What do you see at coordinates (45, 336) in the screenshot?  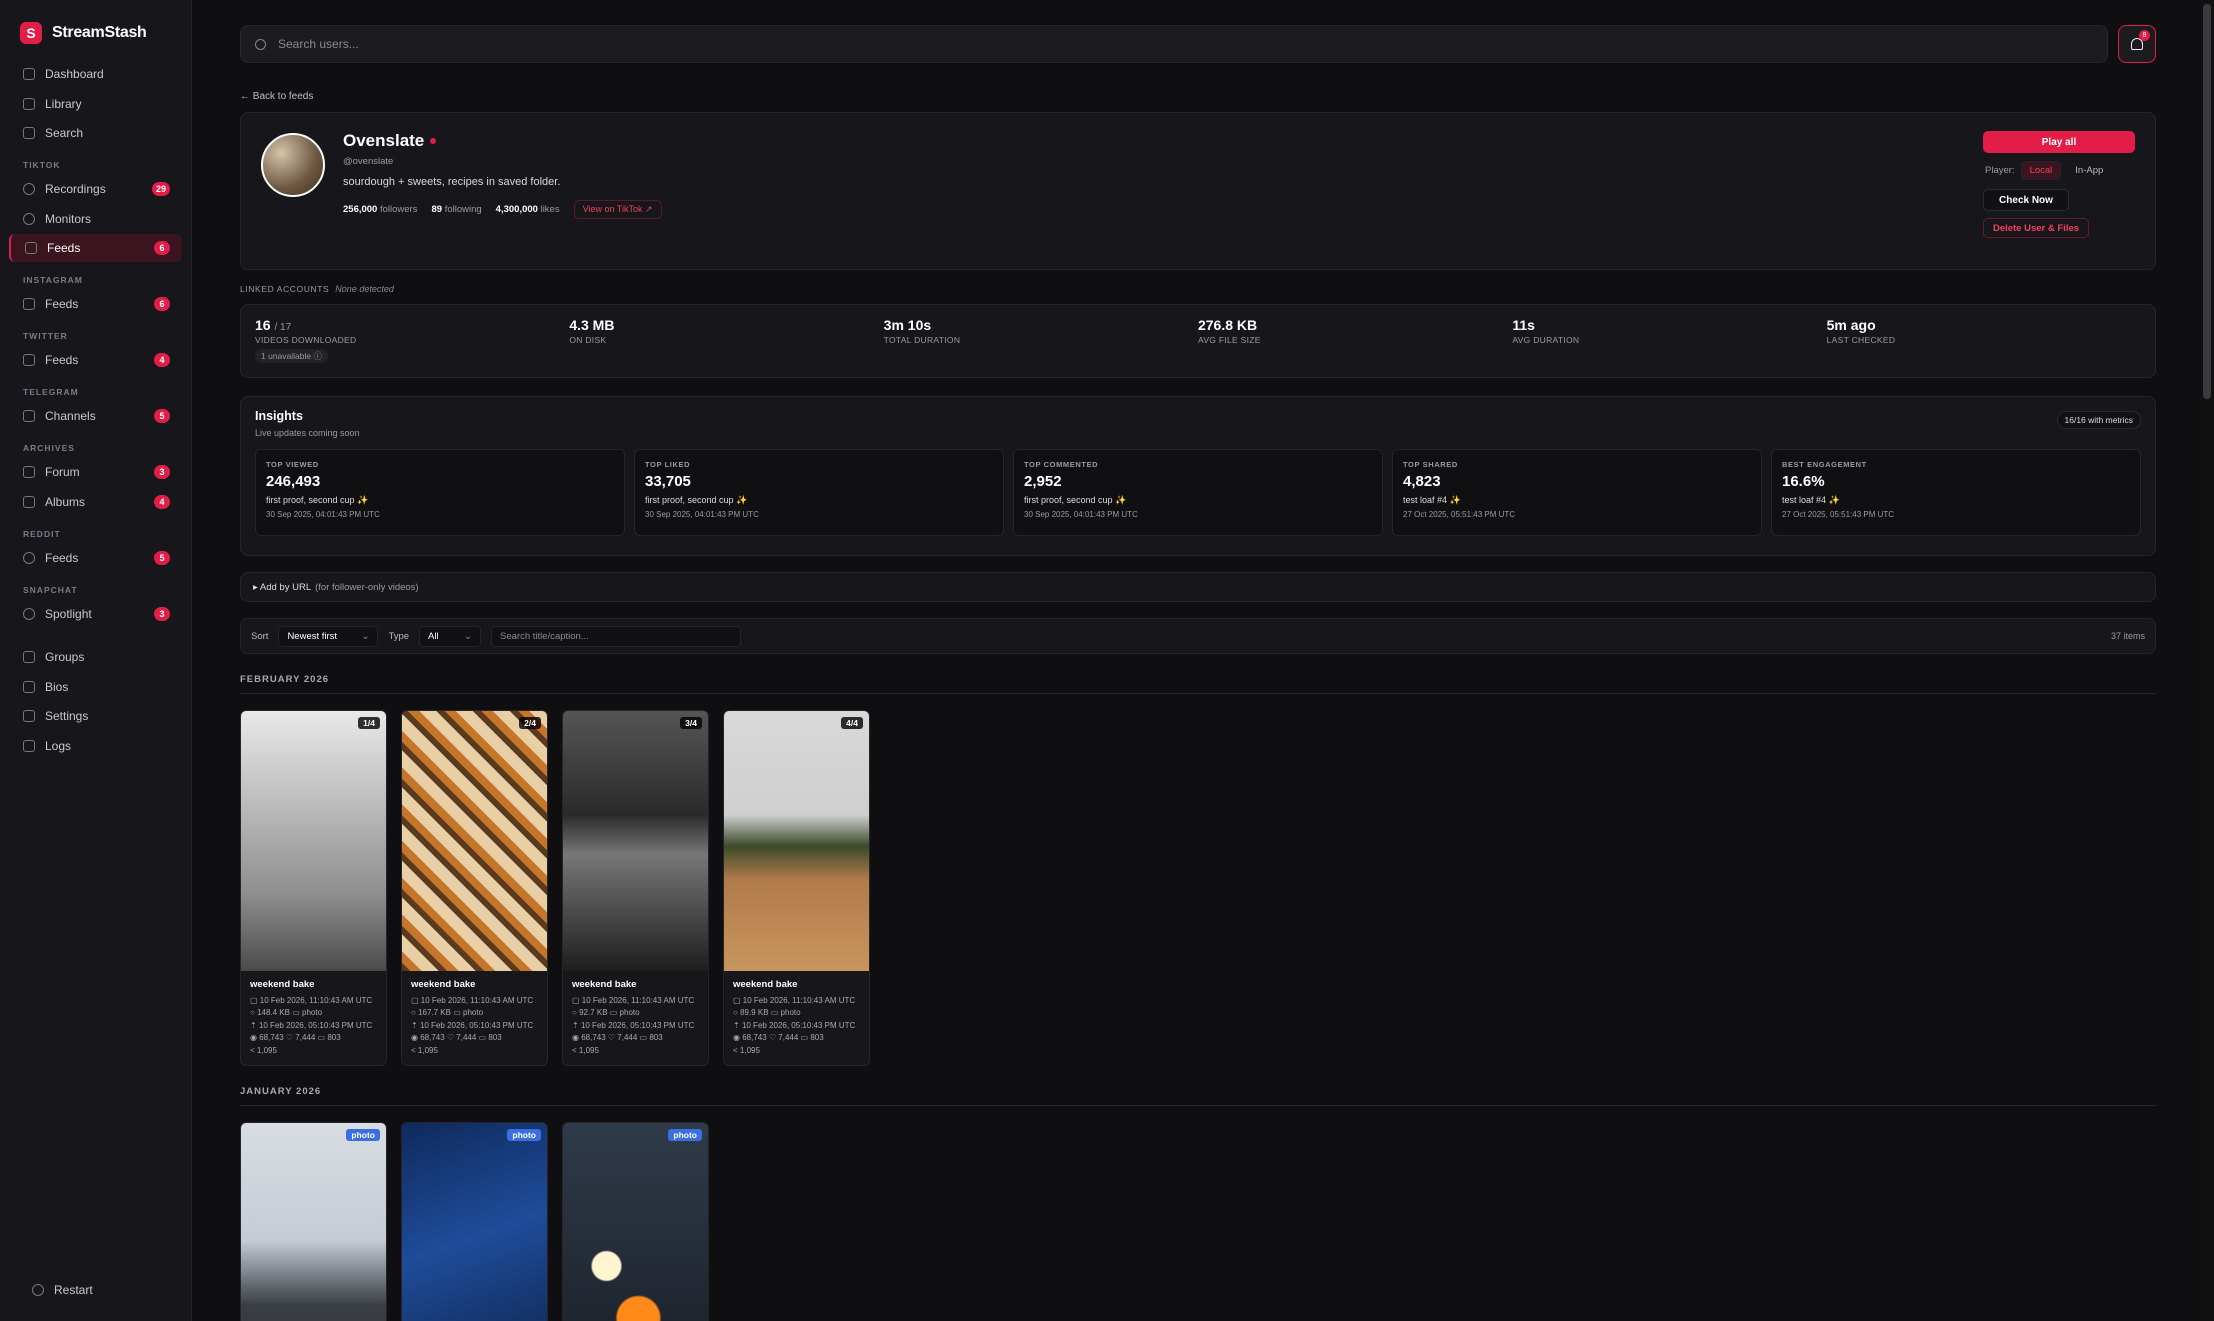 I see `sidebar-section-label: TWITTER` at bounding box center [45, 336].